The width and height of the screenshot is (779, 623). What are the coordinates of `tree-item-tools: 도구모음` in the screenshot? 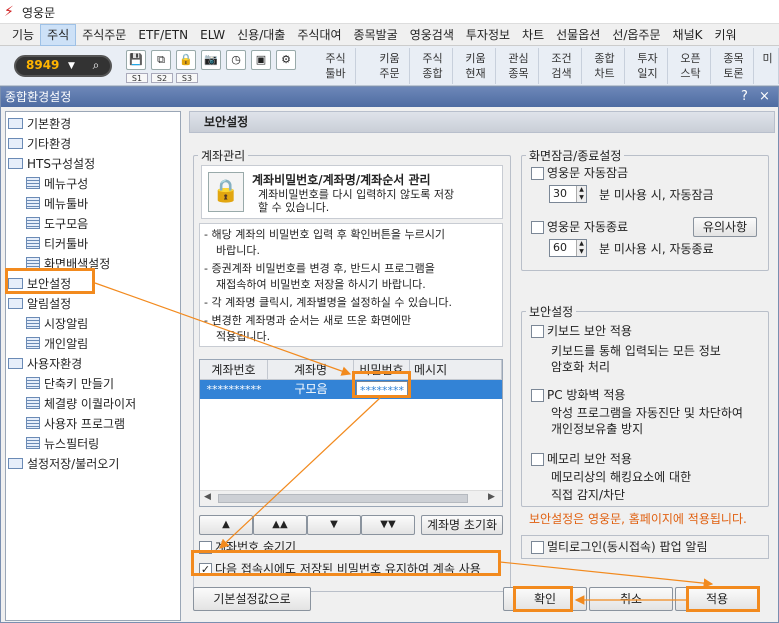 It's located at (57, 224).